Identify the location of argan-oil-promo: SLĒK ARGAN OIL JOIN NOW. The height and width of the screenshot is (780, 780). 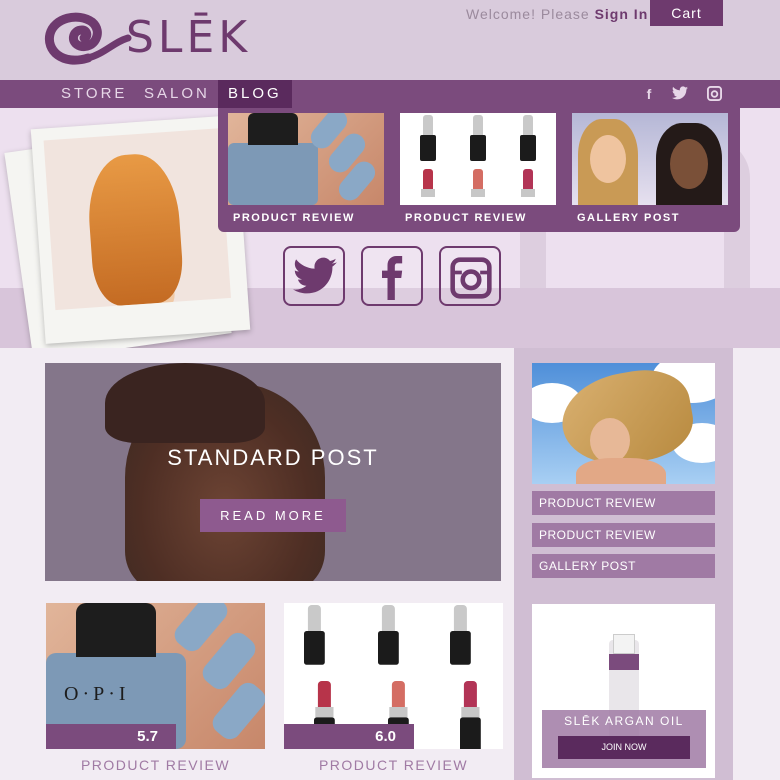
(623, 691).